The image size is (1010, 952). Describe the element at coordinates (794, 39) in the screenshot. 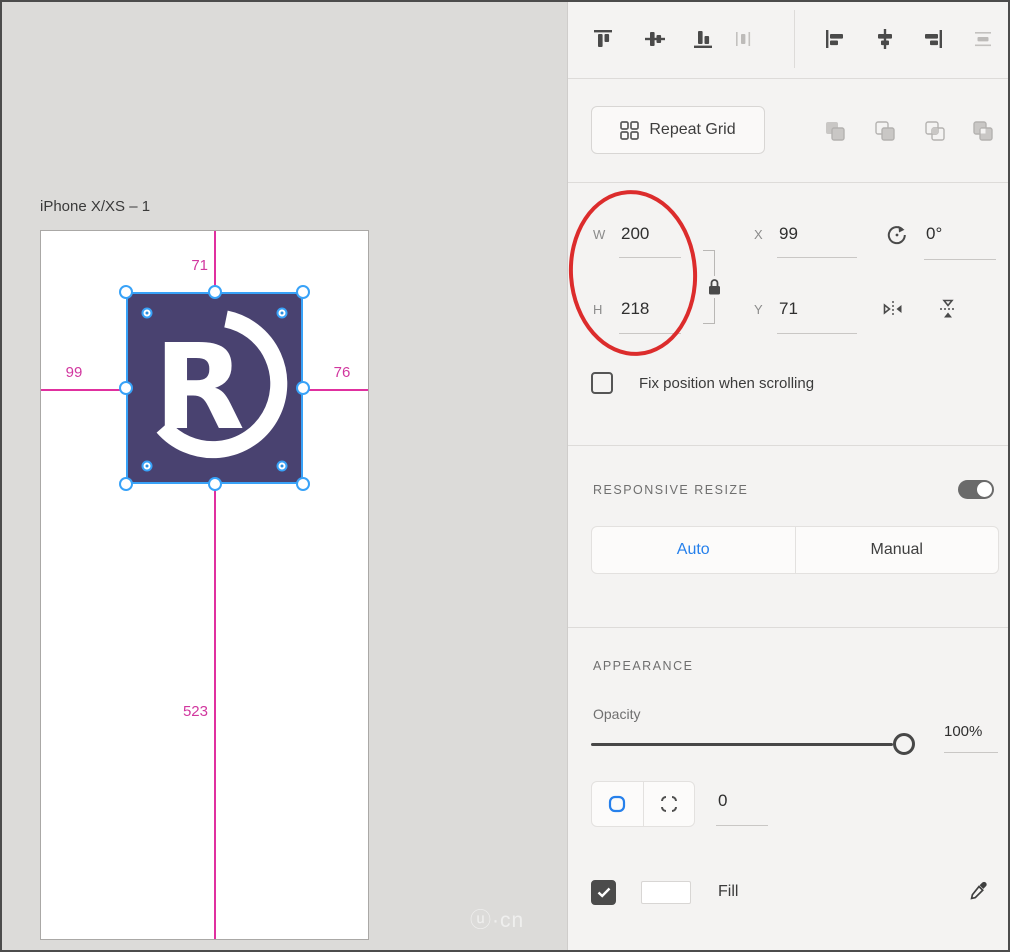

I see `toolbar-divider` at that location.